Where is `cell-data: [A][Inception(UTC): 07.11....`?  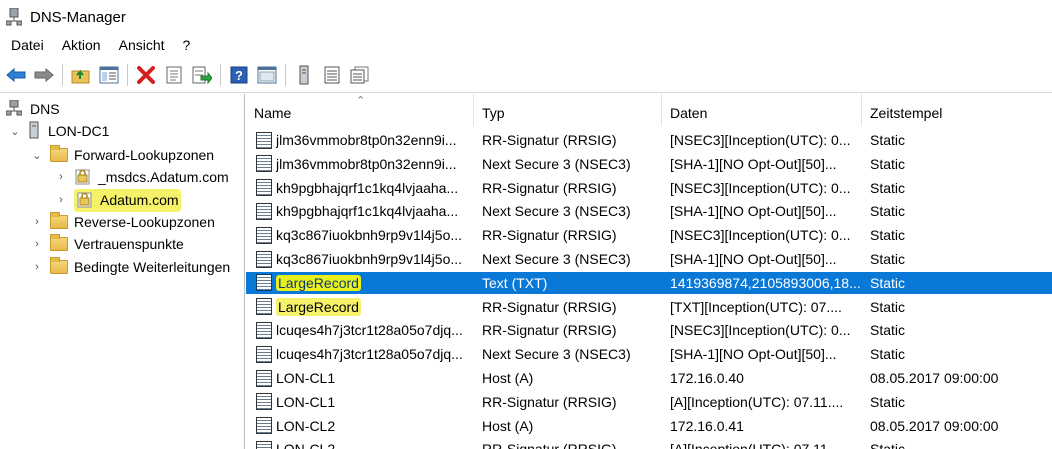 cell-data: [A][Inception(UTC): 07.11.... is located at coordinates (762, 445).